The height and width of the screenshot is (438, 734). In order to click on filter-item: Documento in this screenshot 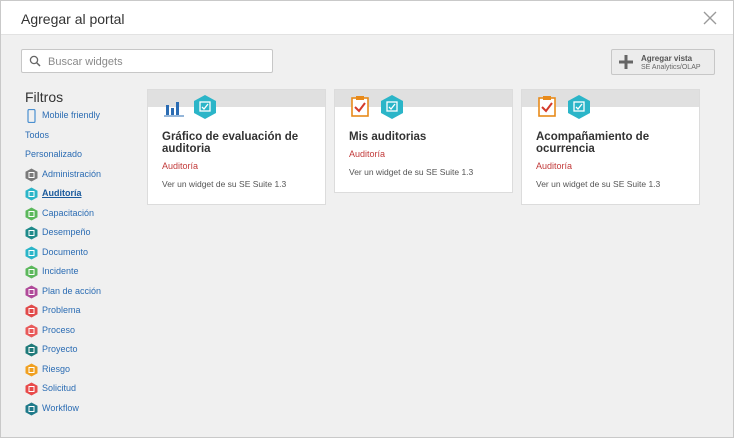, I will do `click(80, 253)`.